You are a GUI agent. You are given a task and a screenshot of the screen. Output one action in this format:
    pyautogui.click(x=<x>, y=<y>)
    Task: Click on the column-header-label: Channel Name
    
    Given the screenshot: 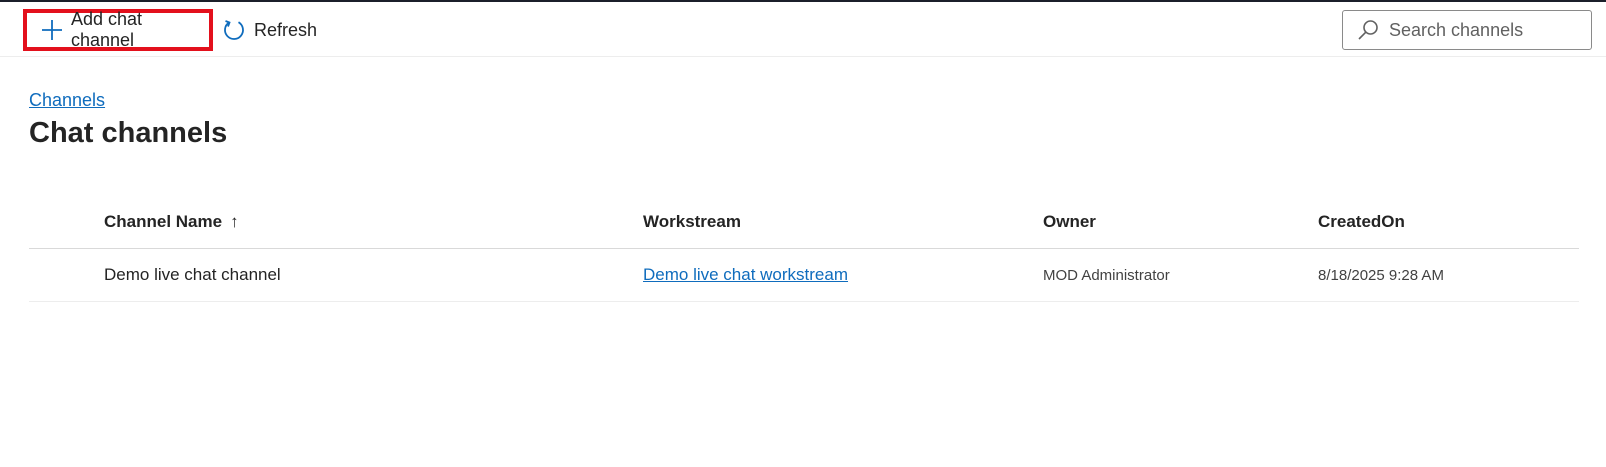 What is the action you would take?
    pyautogui.click(x=163, y=221)
    